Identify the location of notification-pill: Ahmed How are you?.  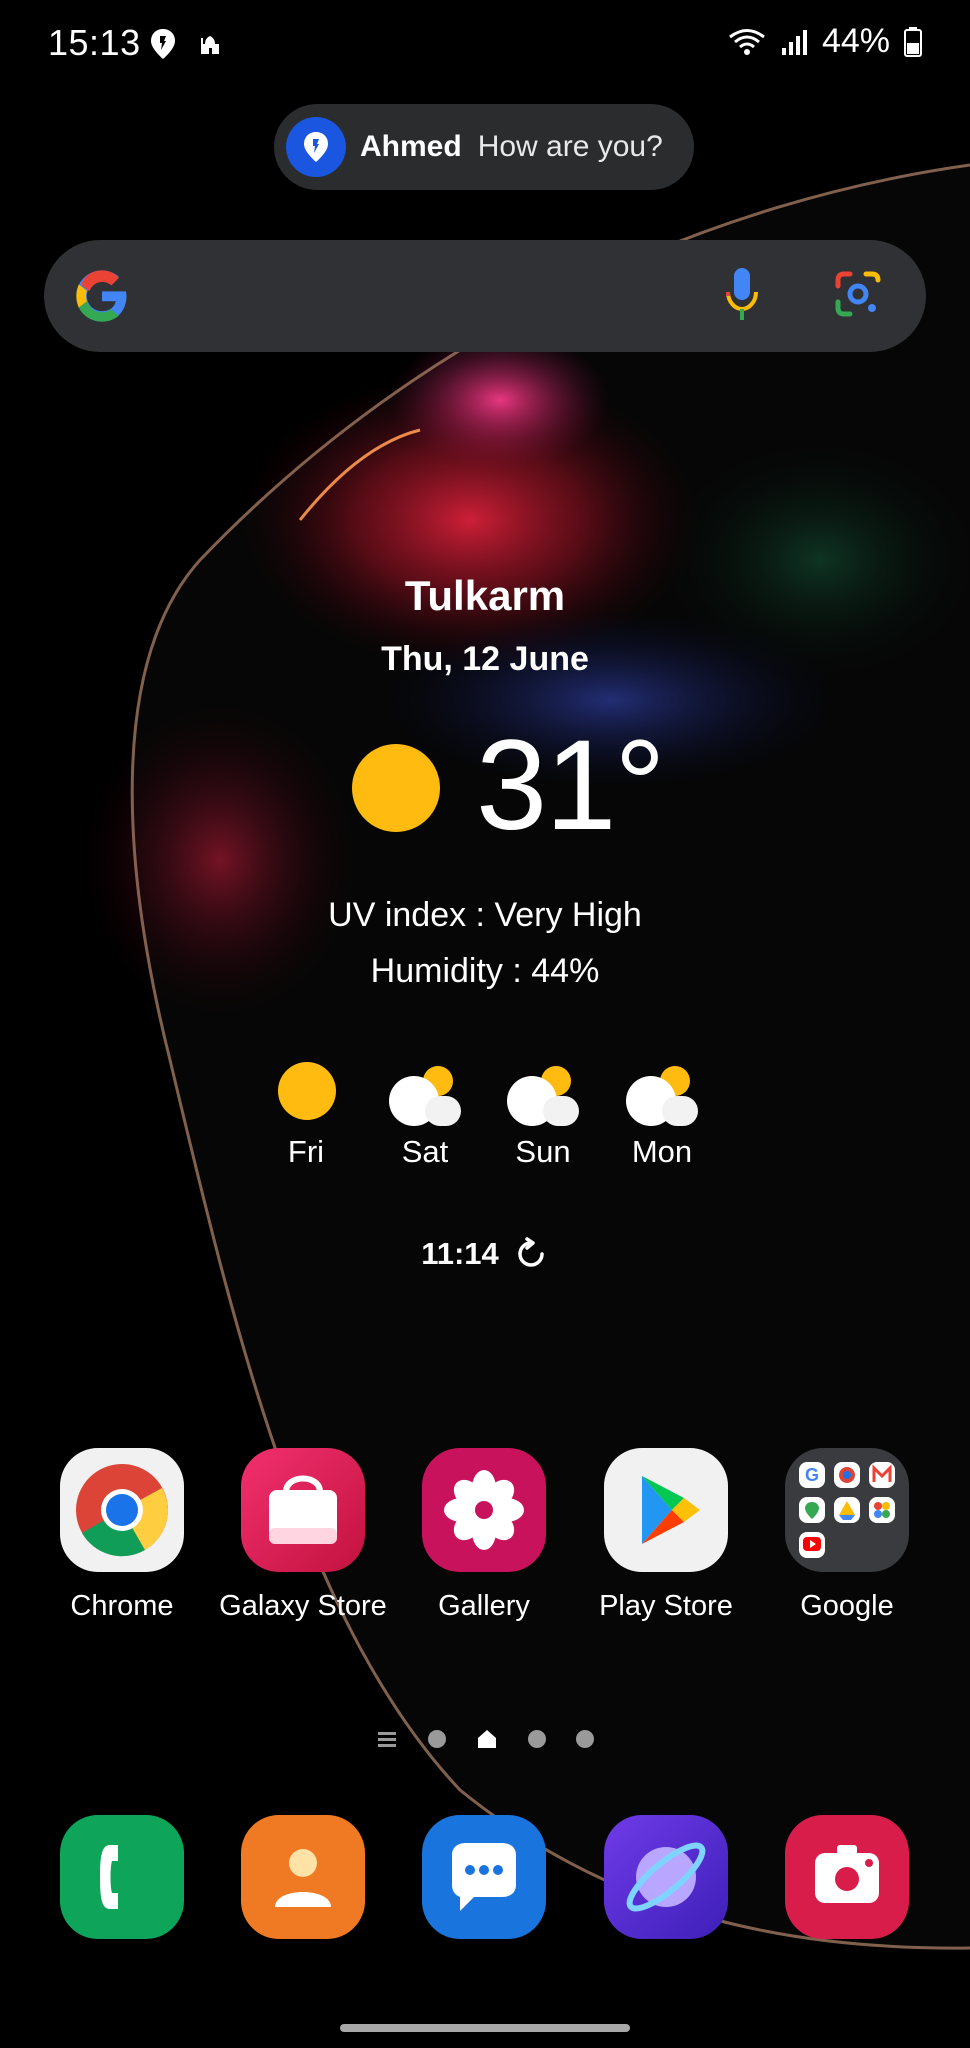
(484, 147).